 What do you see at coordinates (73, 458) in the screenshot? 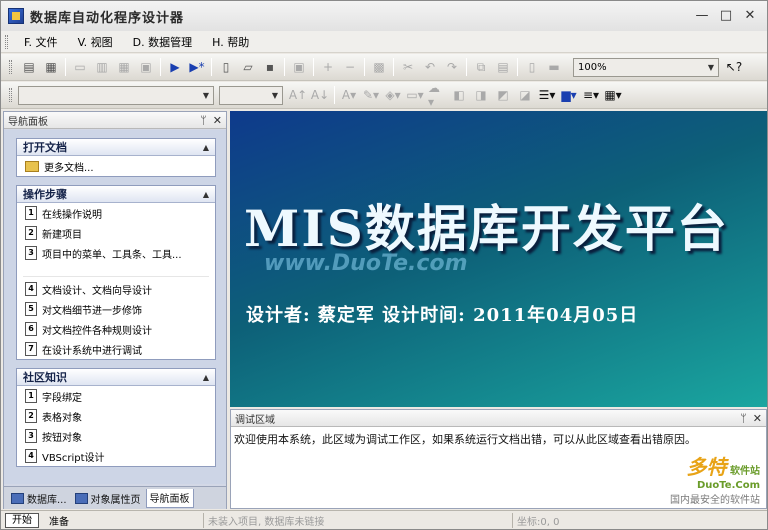
I see `list-item-label: VBScript设计` at bounding box center [73, 458].